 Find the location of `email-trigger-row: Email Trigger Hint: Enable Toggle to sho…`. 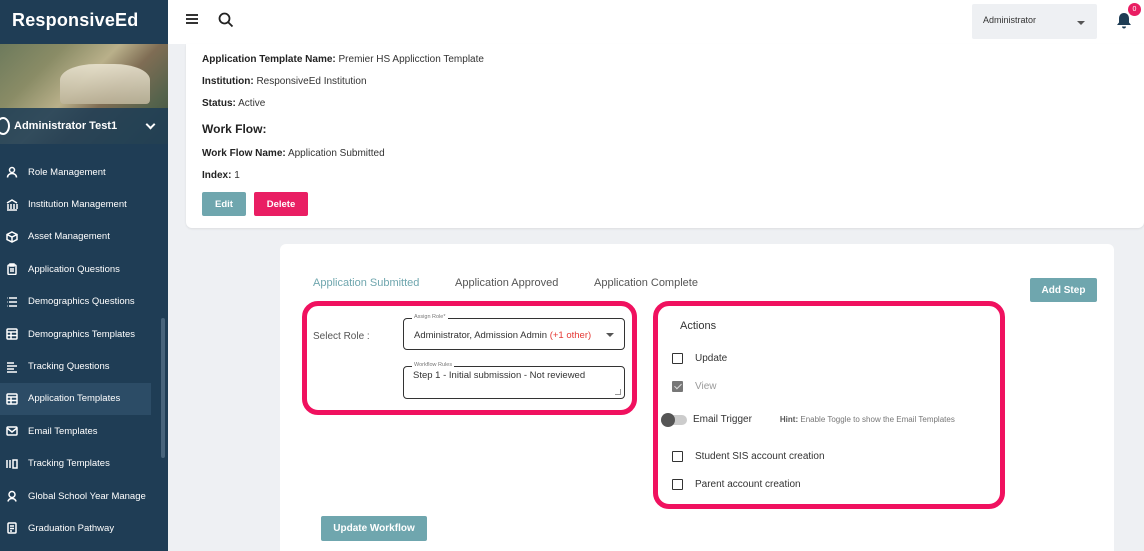

email-trigger-row: Email Trigger Hint: Enable Toggle to sho… is located at coordinates (808, 419).